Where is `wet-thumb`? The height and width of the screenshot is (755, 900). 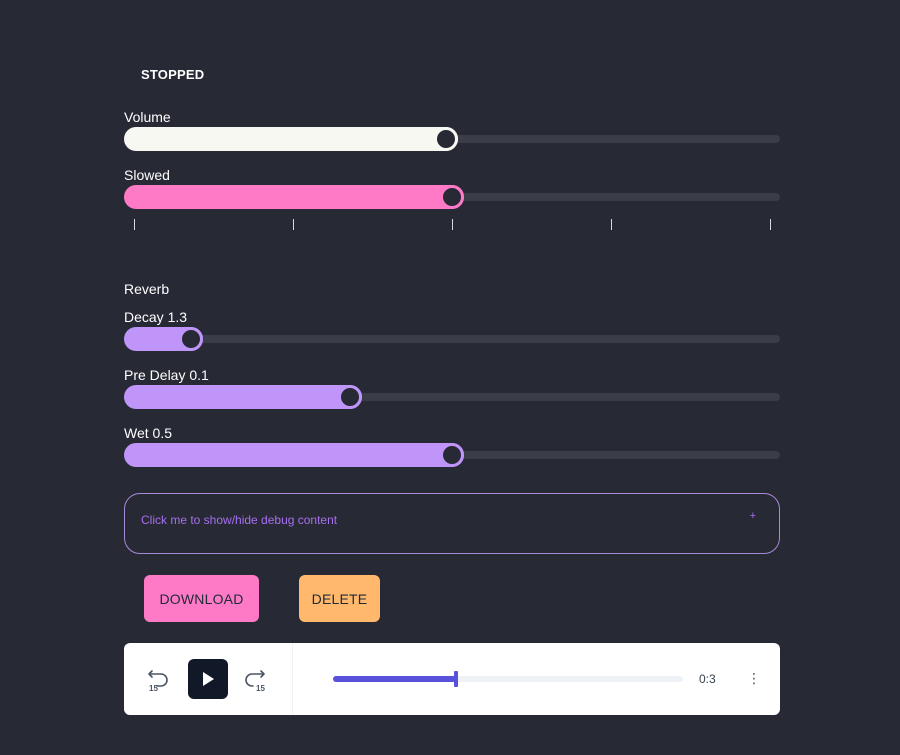
wet-thumb is located at coordinates (452, 455).